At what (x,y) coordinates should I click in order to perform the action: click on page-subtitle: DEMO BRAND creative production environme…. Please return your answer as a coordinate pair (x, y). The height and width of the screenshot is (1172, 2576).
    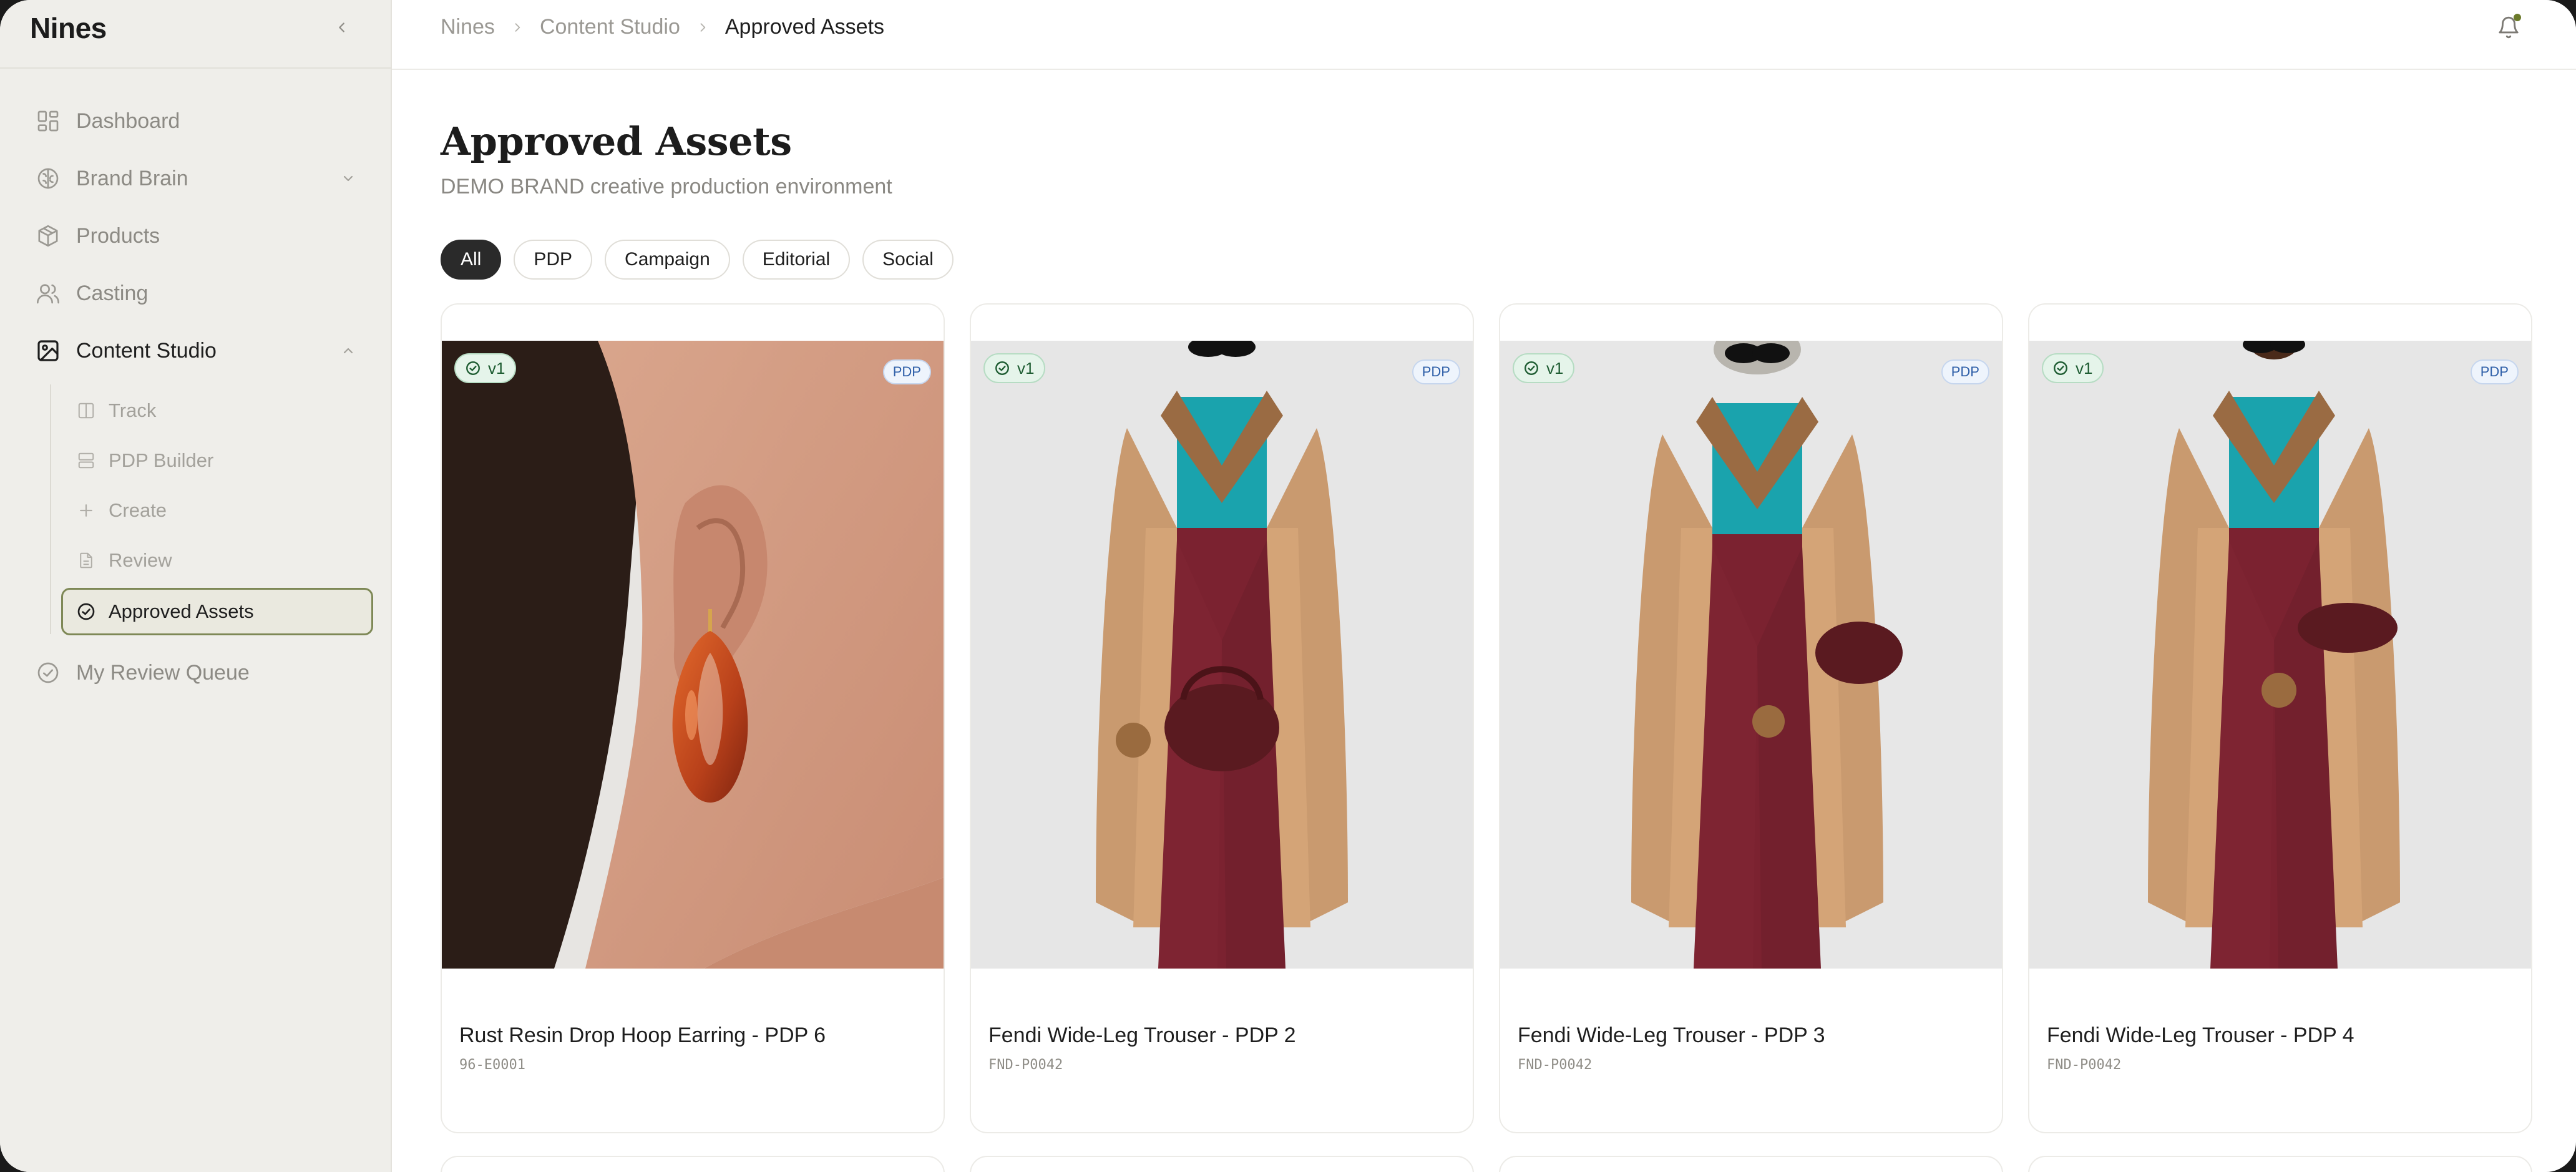
    Looking at the image, I should click on (666, 187).